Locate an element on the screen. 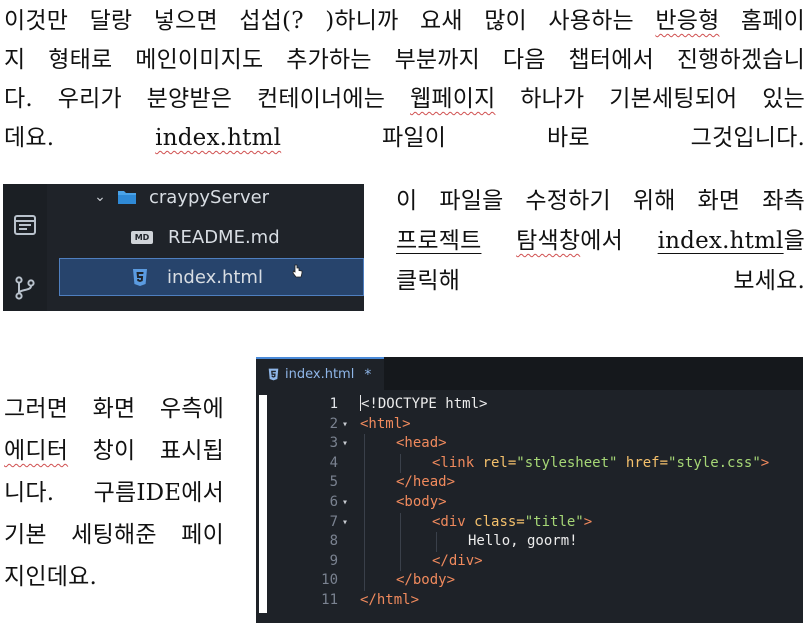  text-line: 지 형태로 메인이미지도 추가하는 부분까지 다음 챕터에서 진행하겠습니 is located at coordinates (404, 60).